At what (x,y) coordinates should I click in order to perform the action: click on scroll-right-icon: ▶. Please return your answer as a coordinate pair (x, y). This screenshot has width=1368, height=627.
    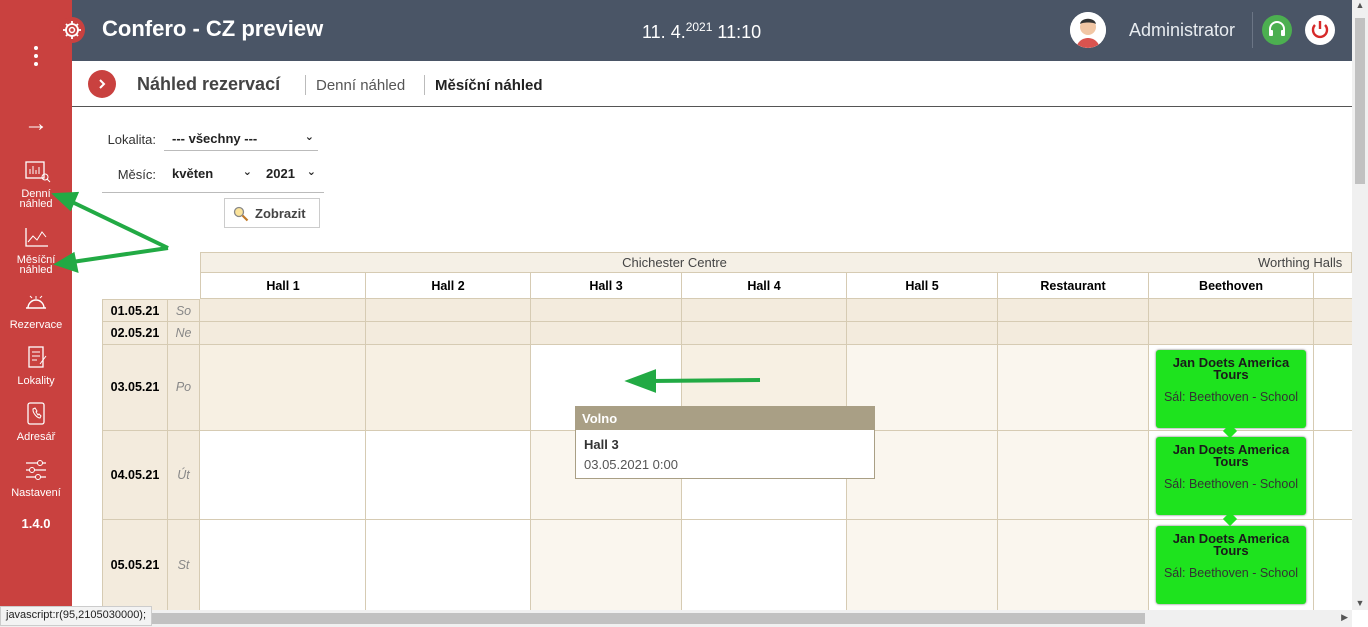
    Looking at the image, I should click on (1344, 617).